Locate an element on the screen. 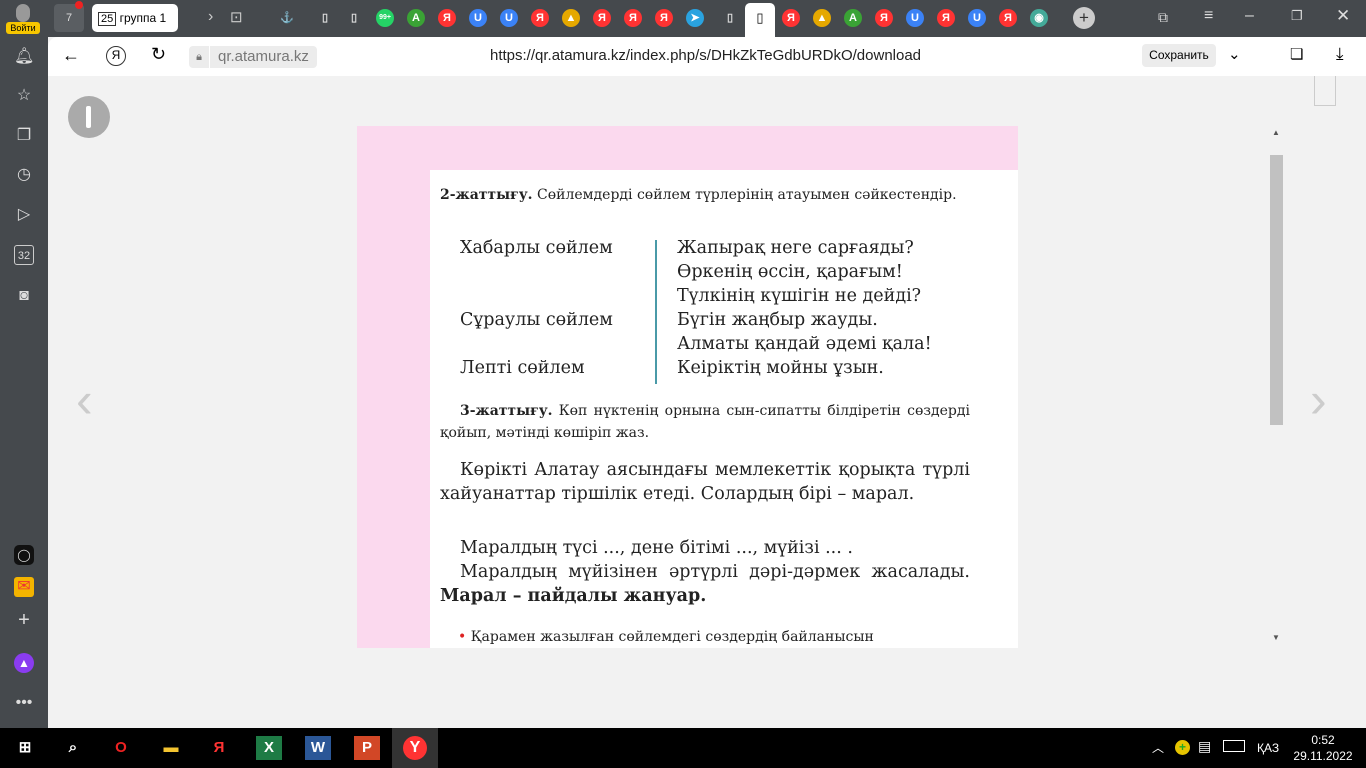  new-folder-icon: ⊡ is located at coordinates (236, 17).